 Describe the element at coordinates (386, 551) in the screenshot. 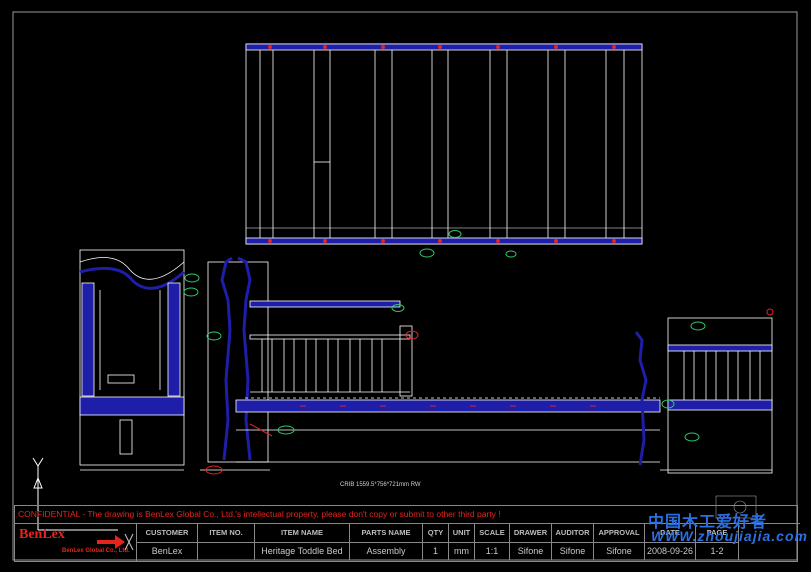

I see `value-cell: Assembly` at that location.